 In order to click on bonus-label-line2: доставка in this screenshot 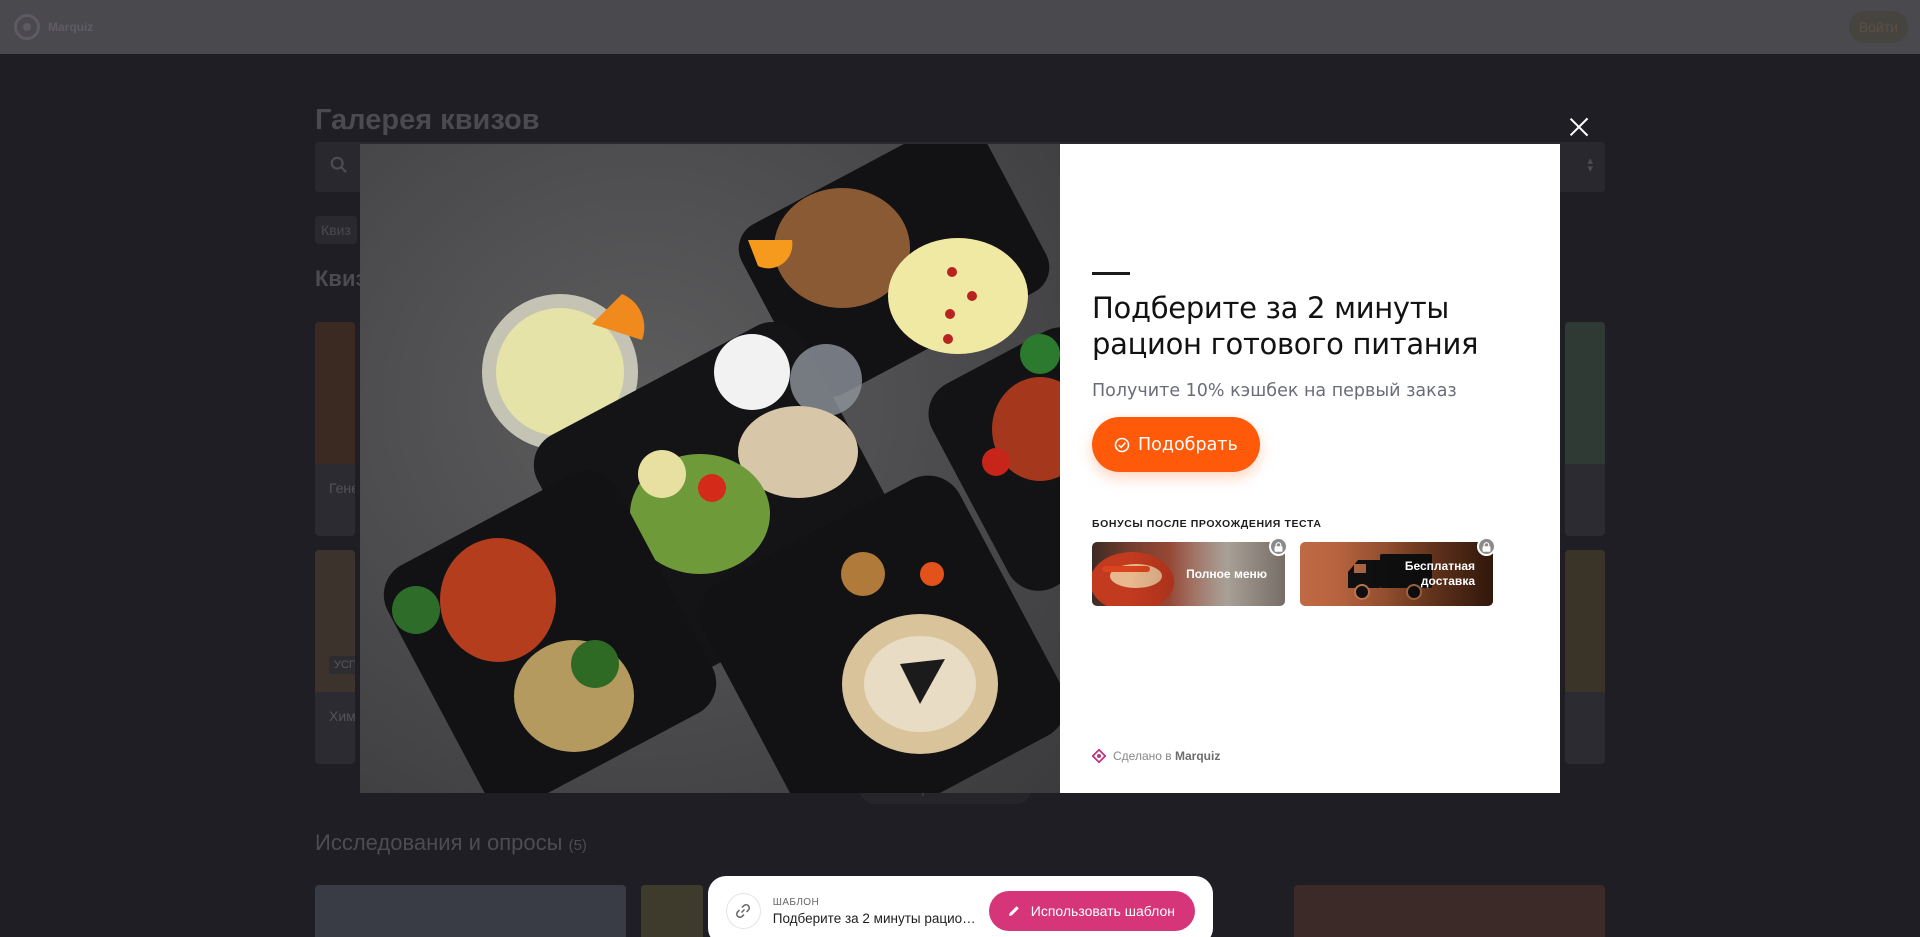, I will do `click(1447, 581)`.